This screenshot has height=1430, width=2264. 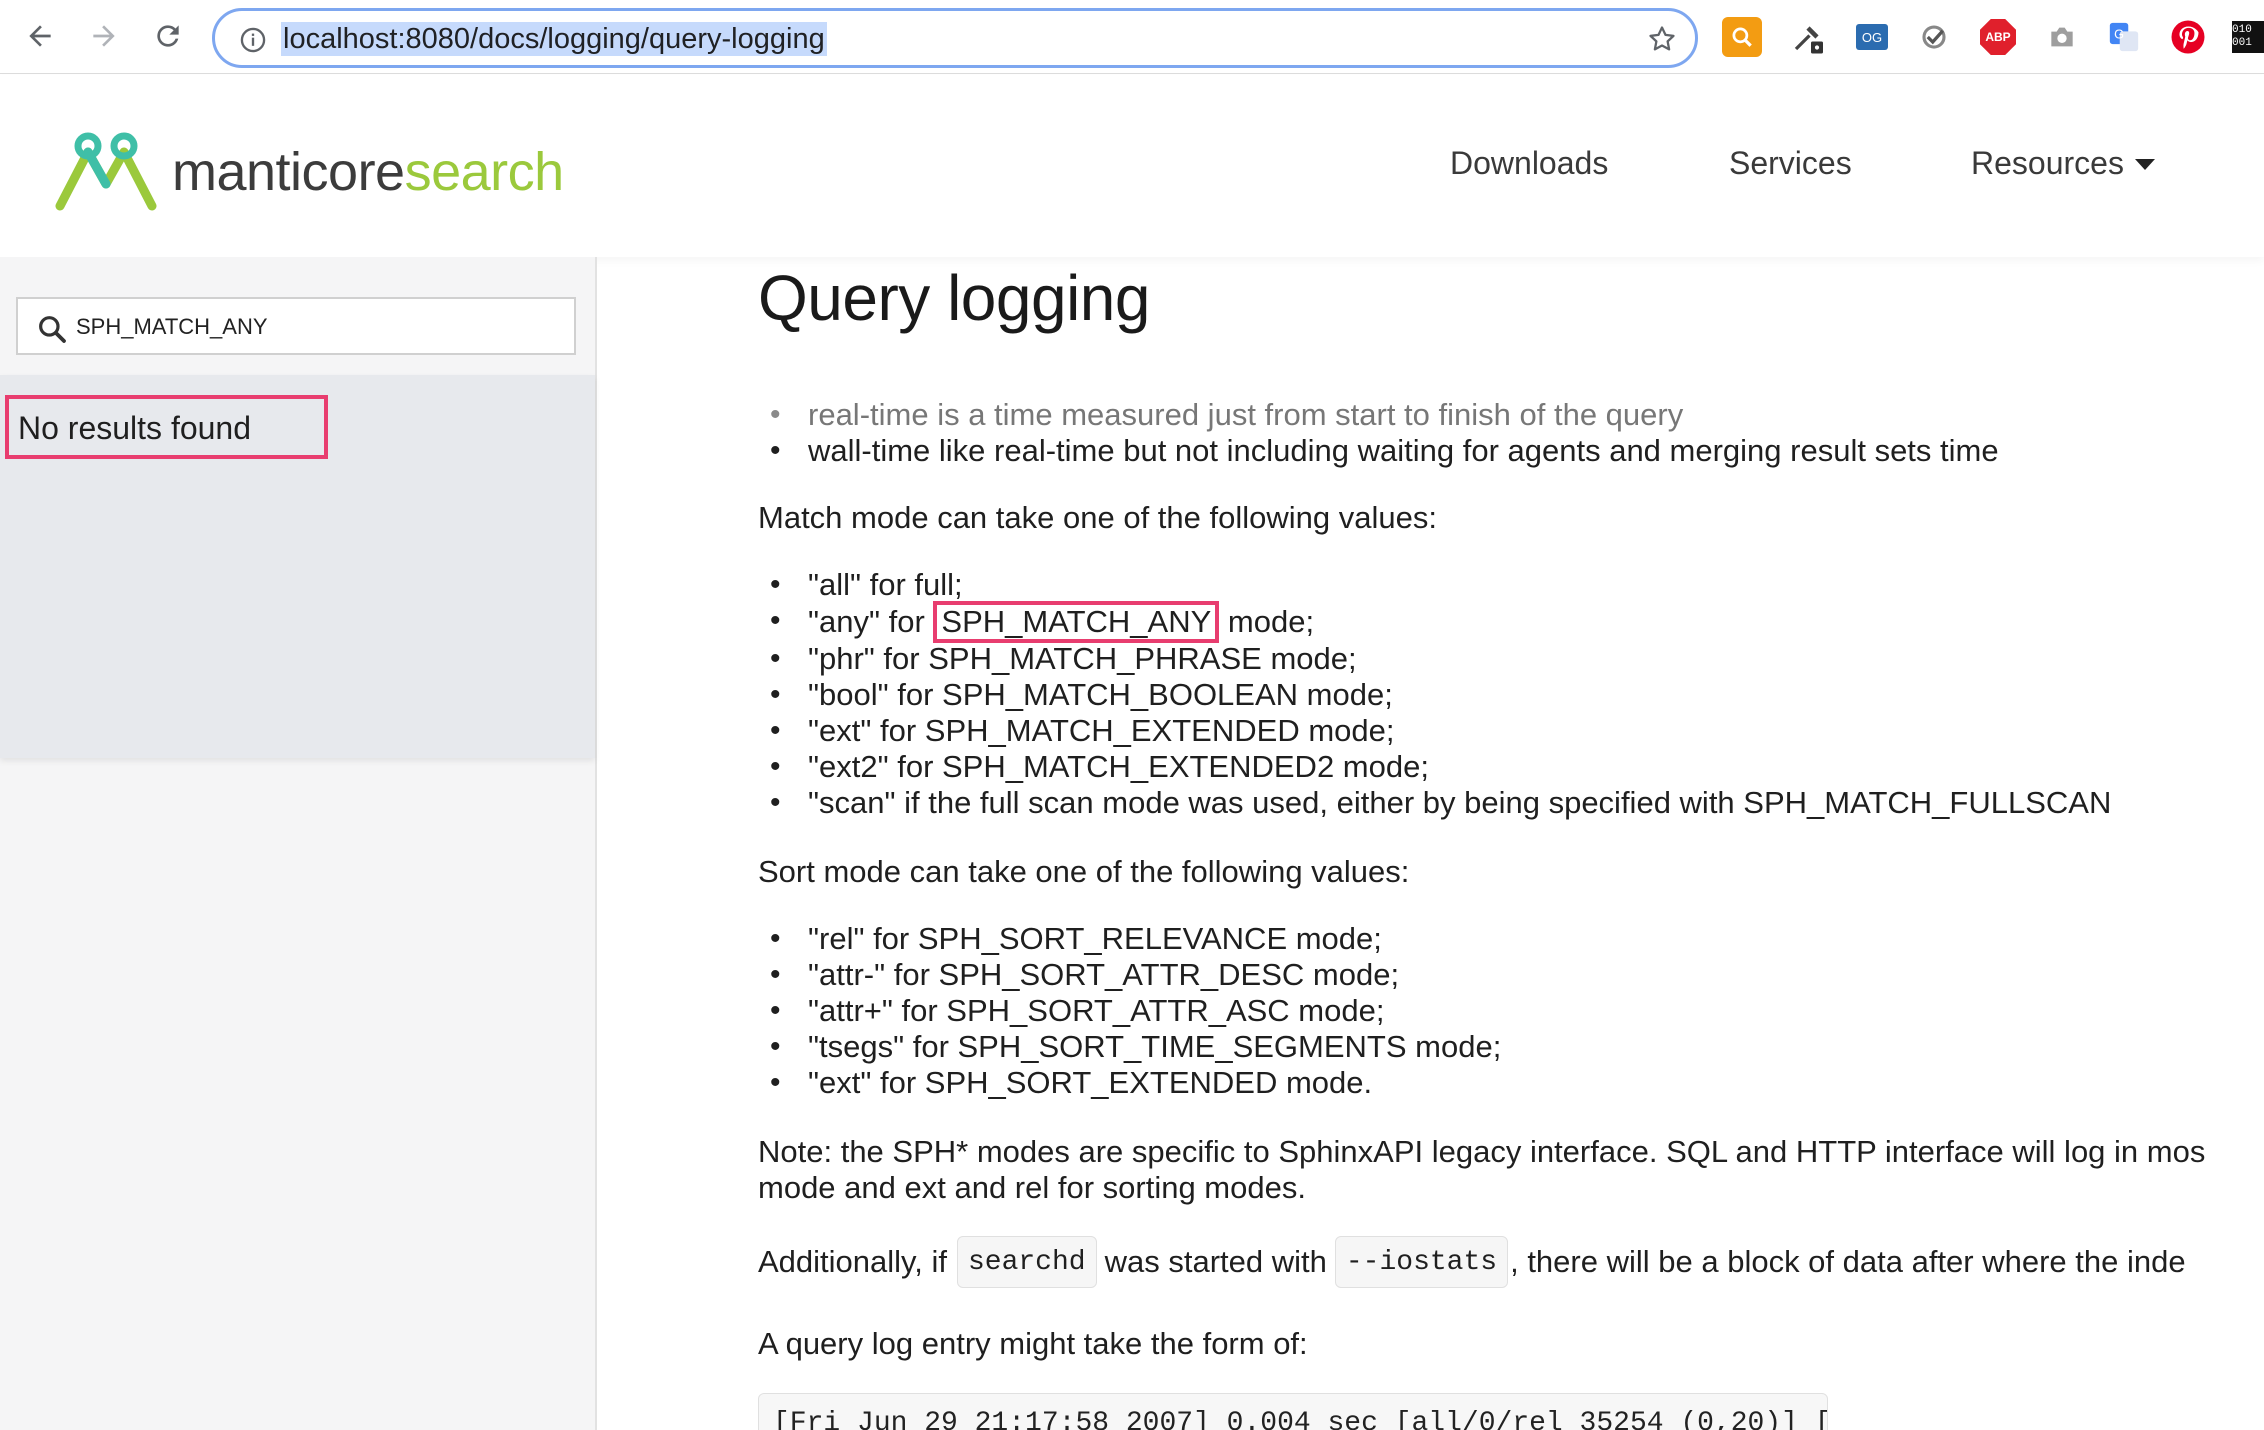 What do you see at coordinates (1076, 622) in the screenshot?
I see `highlighted-search-match: SPH_MATCH_ANY` at bounding box center [1076, 622].